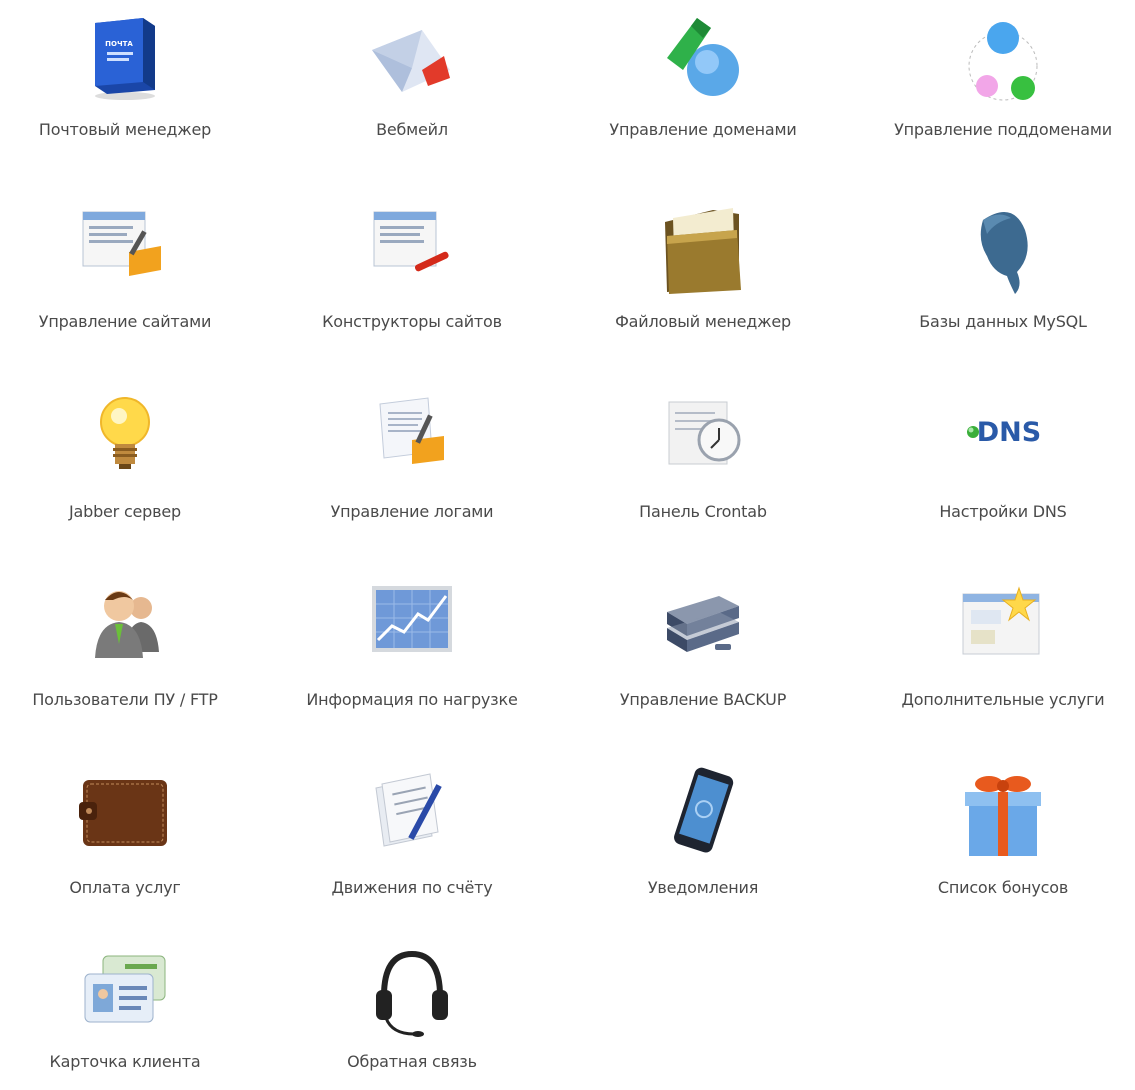  What do you see at coordinates (412, 1061) in the screenshot?
I see `tile-label: Обратная связь` at bounding box center [412, 1061].